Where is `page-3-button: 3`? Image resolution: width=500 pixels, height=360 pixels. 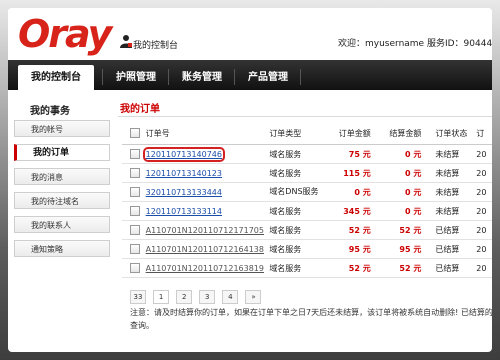 page-3-button: 3 is located at coordinates (207, 297).